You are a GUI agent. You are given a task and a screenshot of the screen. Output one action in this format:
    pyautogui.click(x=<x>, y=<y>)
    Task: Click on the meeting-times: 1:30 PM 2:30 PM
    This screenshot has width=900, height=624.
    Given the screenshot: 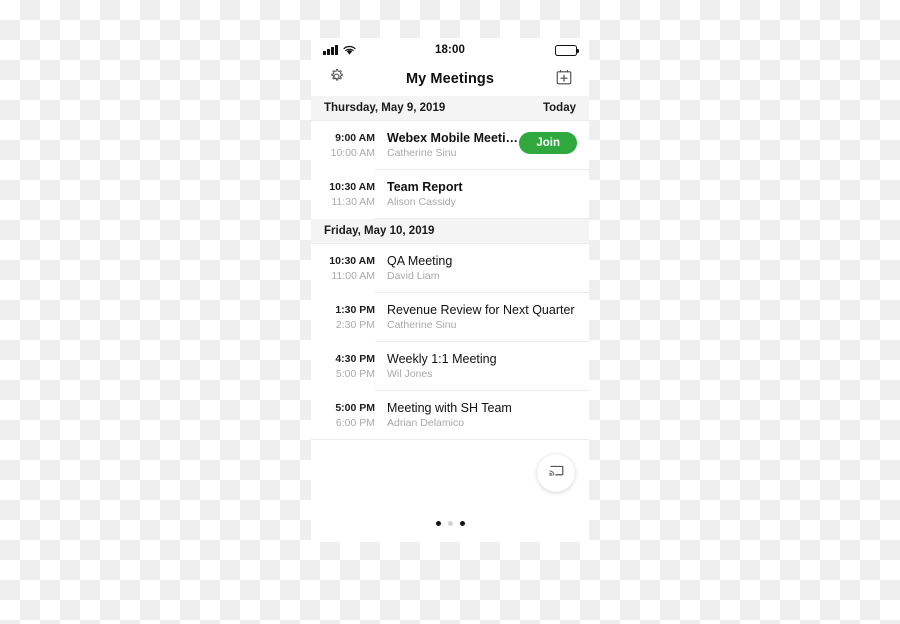 What is the action you would take?
    pyautogui.click(x=348, y=317)
    